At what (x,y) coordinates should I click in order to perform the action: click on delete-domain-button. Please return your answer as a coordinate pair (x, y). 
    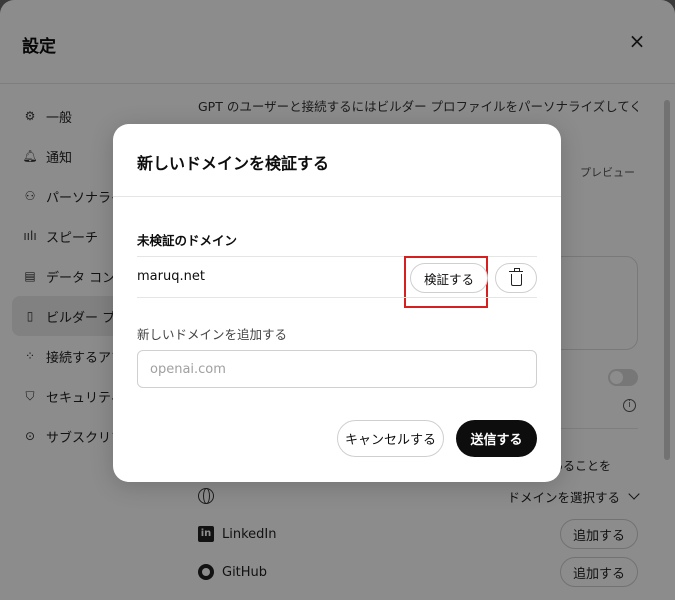
    Looking at the image, I should click on (516, 278).